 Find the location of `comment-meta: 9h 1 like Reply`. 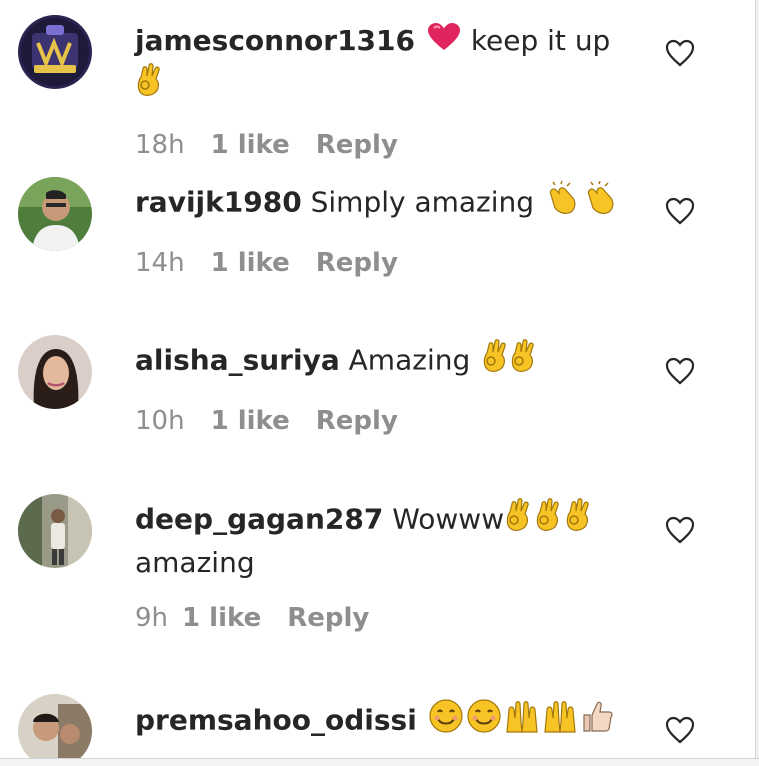

comment-meta: 9h 1 like Reply is located at coordinates (385, 618).